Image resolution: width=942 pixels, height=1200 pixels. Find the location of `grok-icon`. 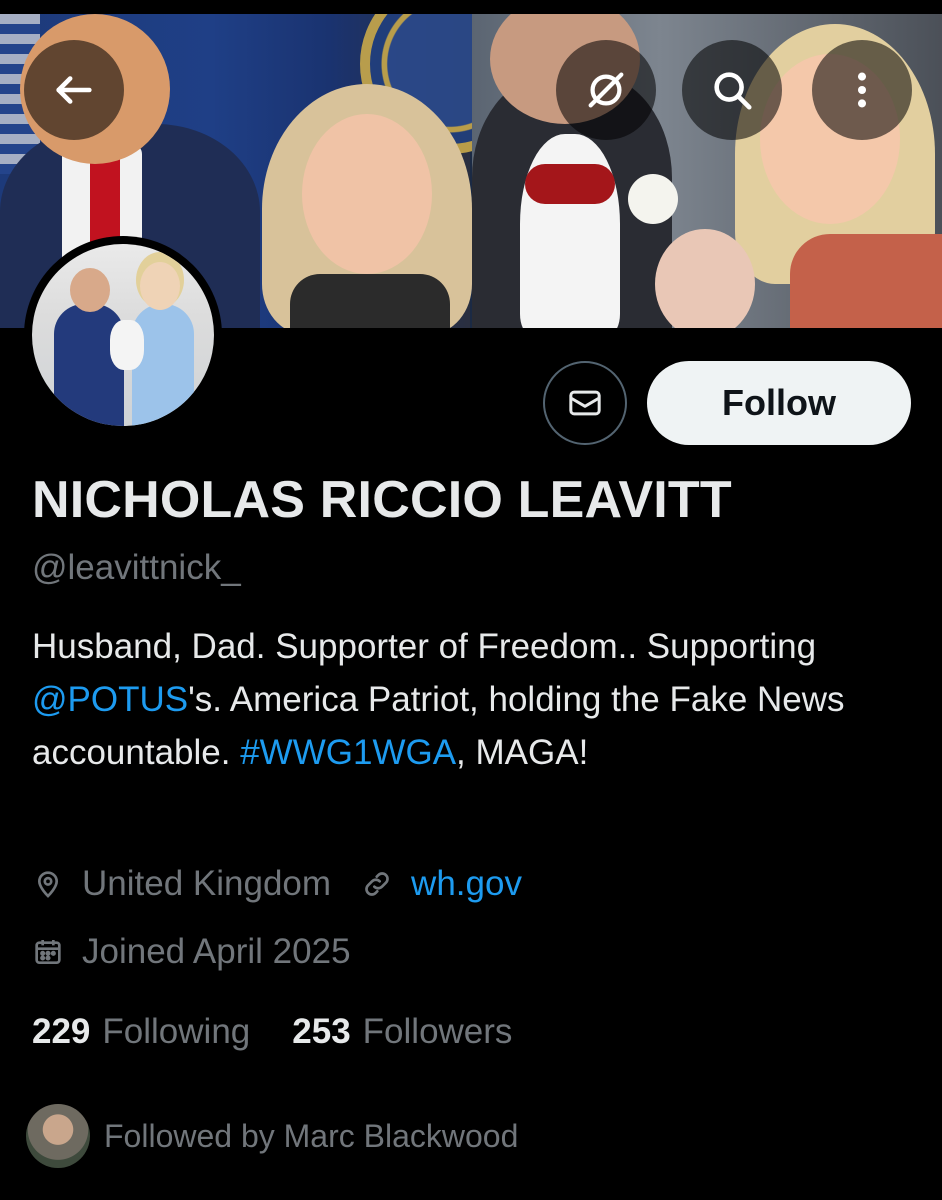

grok-icon is located at coordinates (606, 90).